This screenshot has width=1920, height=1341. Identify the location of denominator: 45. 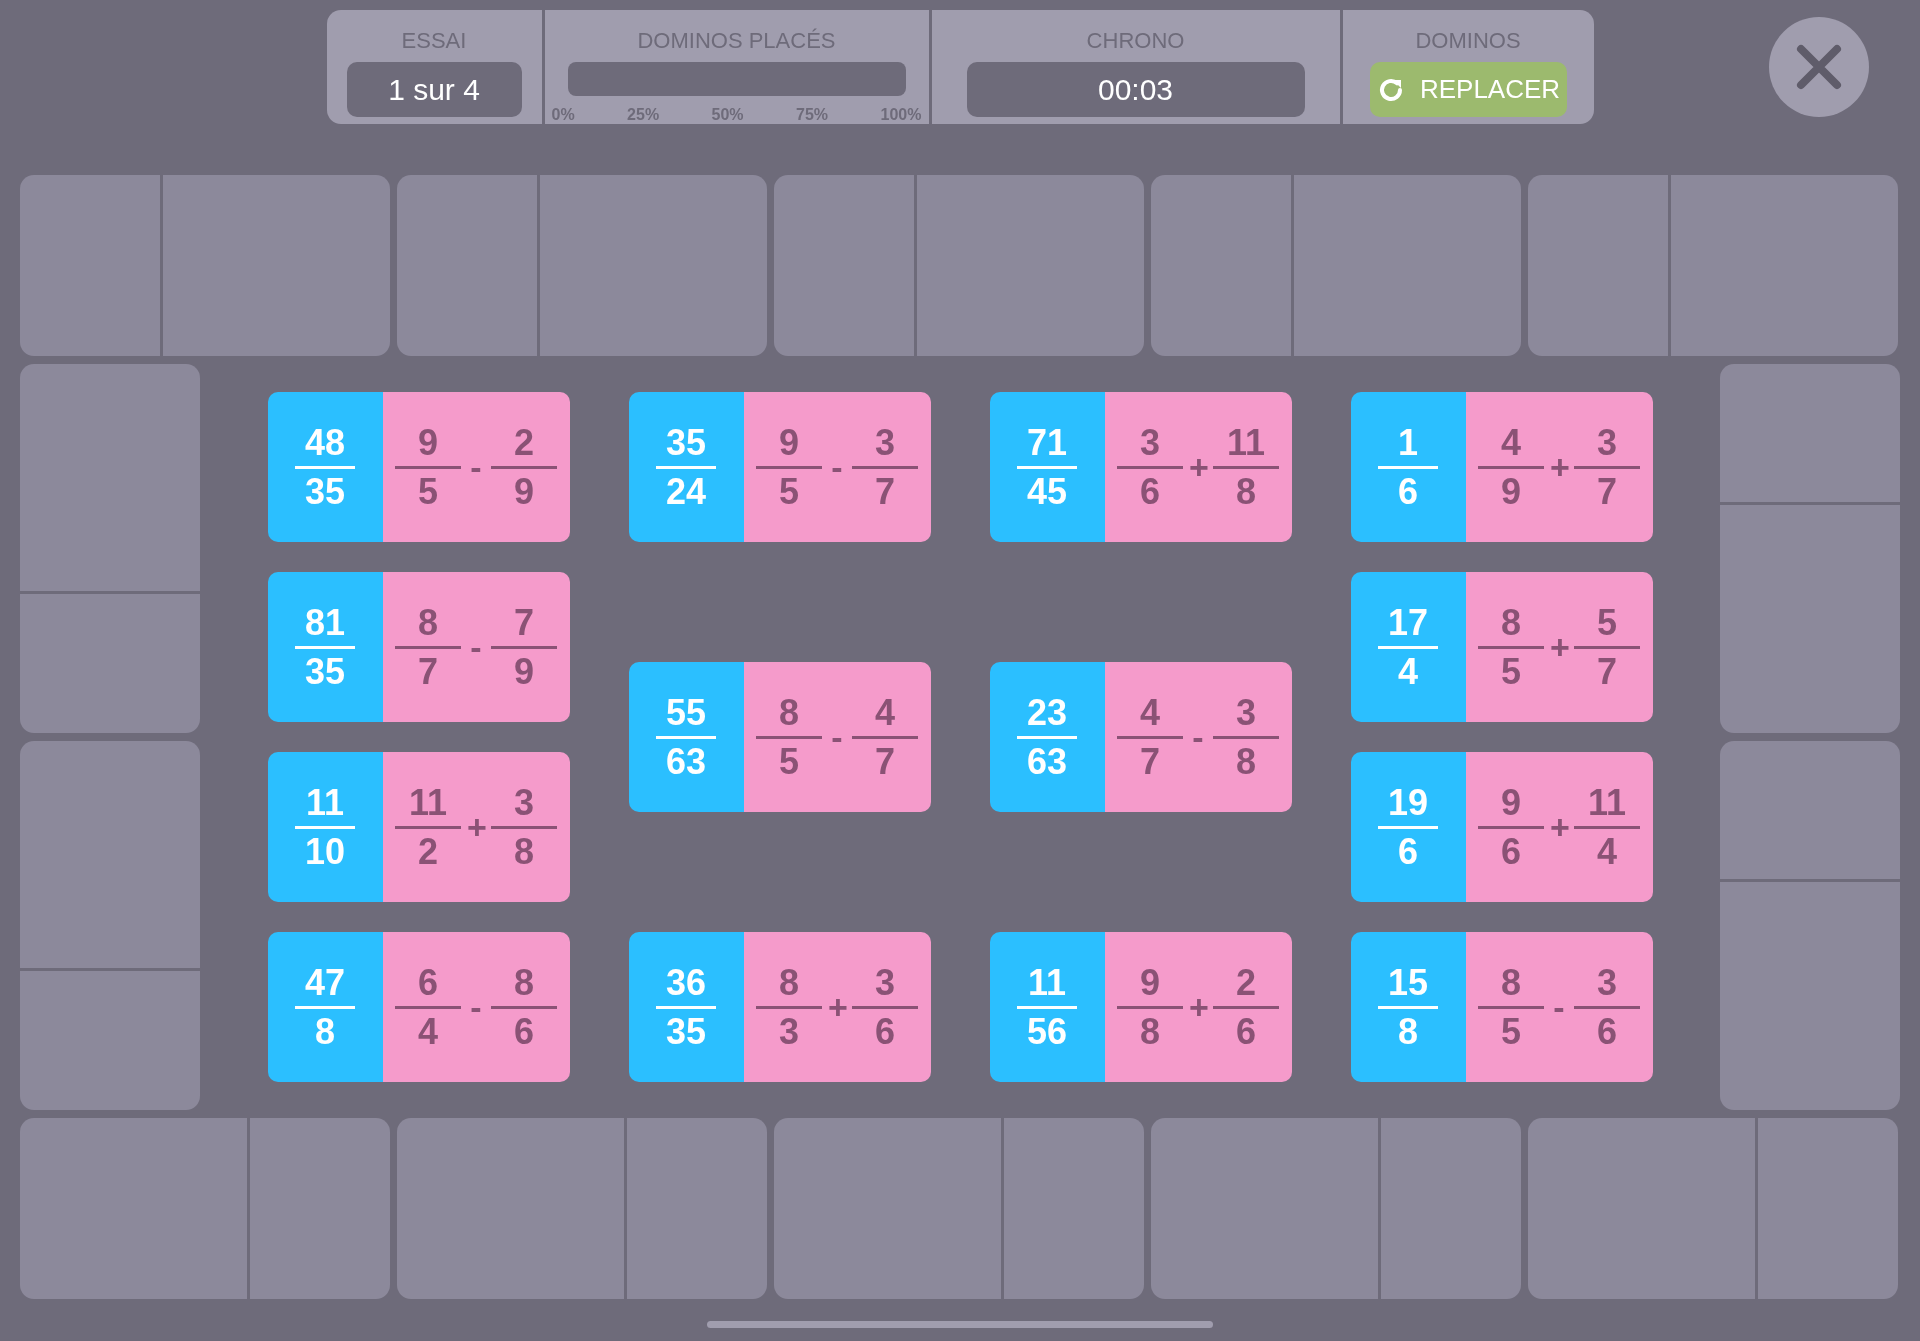
(1046, 491).